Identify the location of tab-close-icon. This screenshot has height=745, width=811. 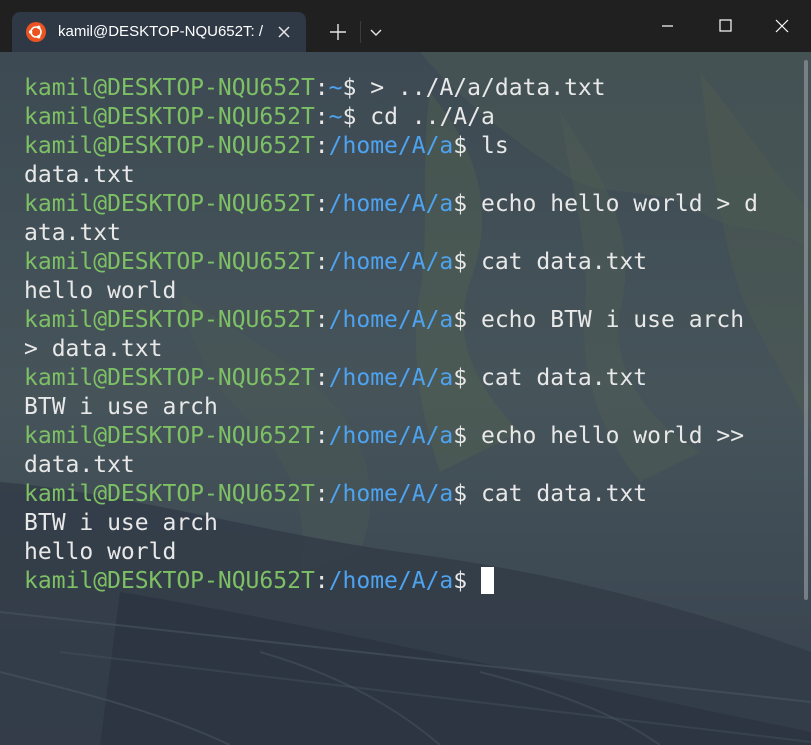
(284, 32).